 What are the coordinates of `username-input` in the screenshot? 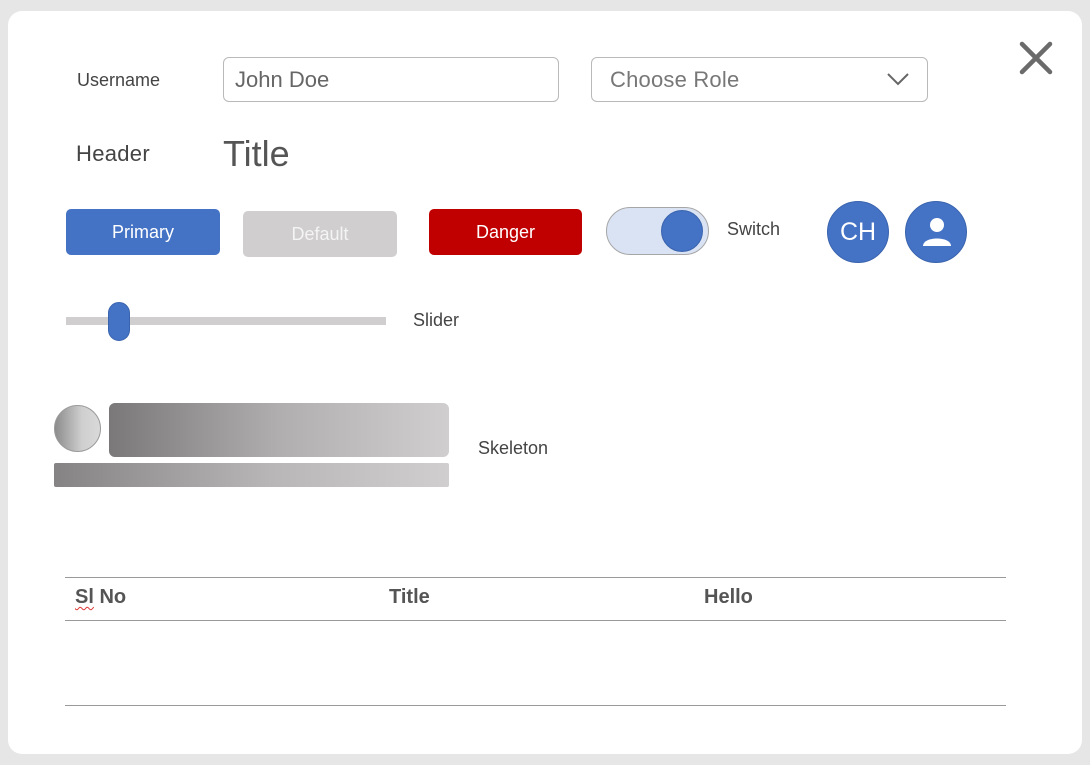 It's located at (391, 79).